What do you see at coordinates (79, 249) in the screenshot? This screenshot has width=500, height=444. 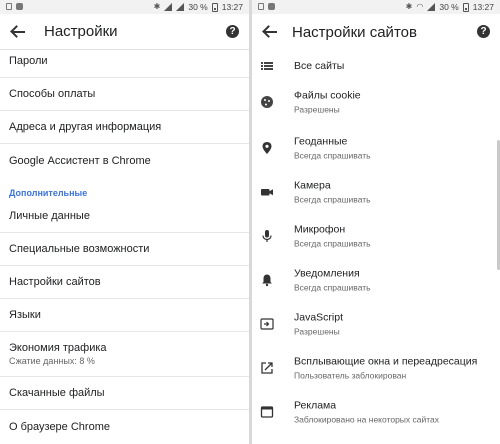 I see `settings-item-label: Специальные возможности` at bounding box center [79, 249].